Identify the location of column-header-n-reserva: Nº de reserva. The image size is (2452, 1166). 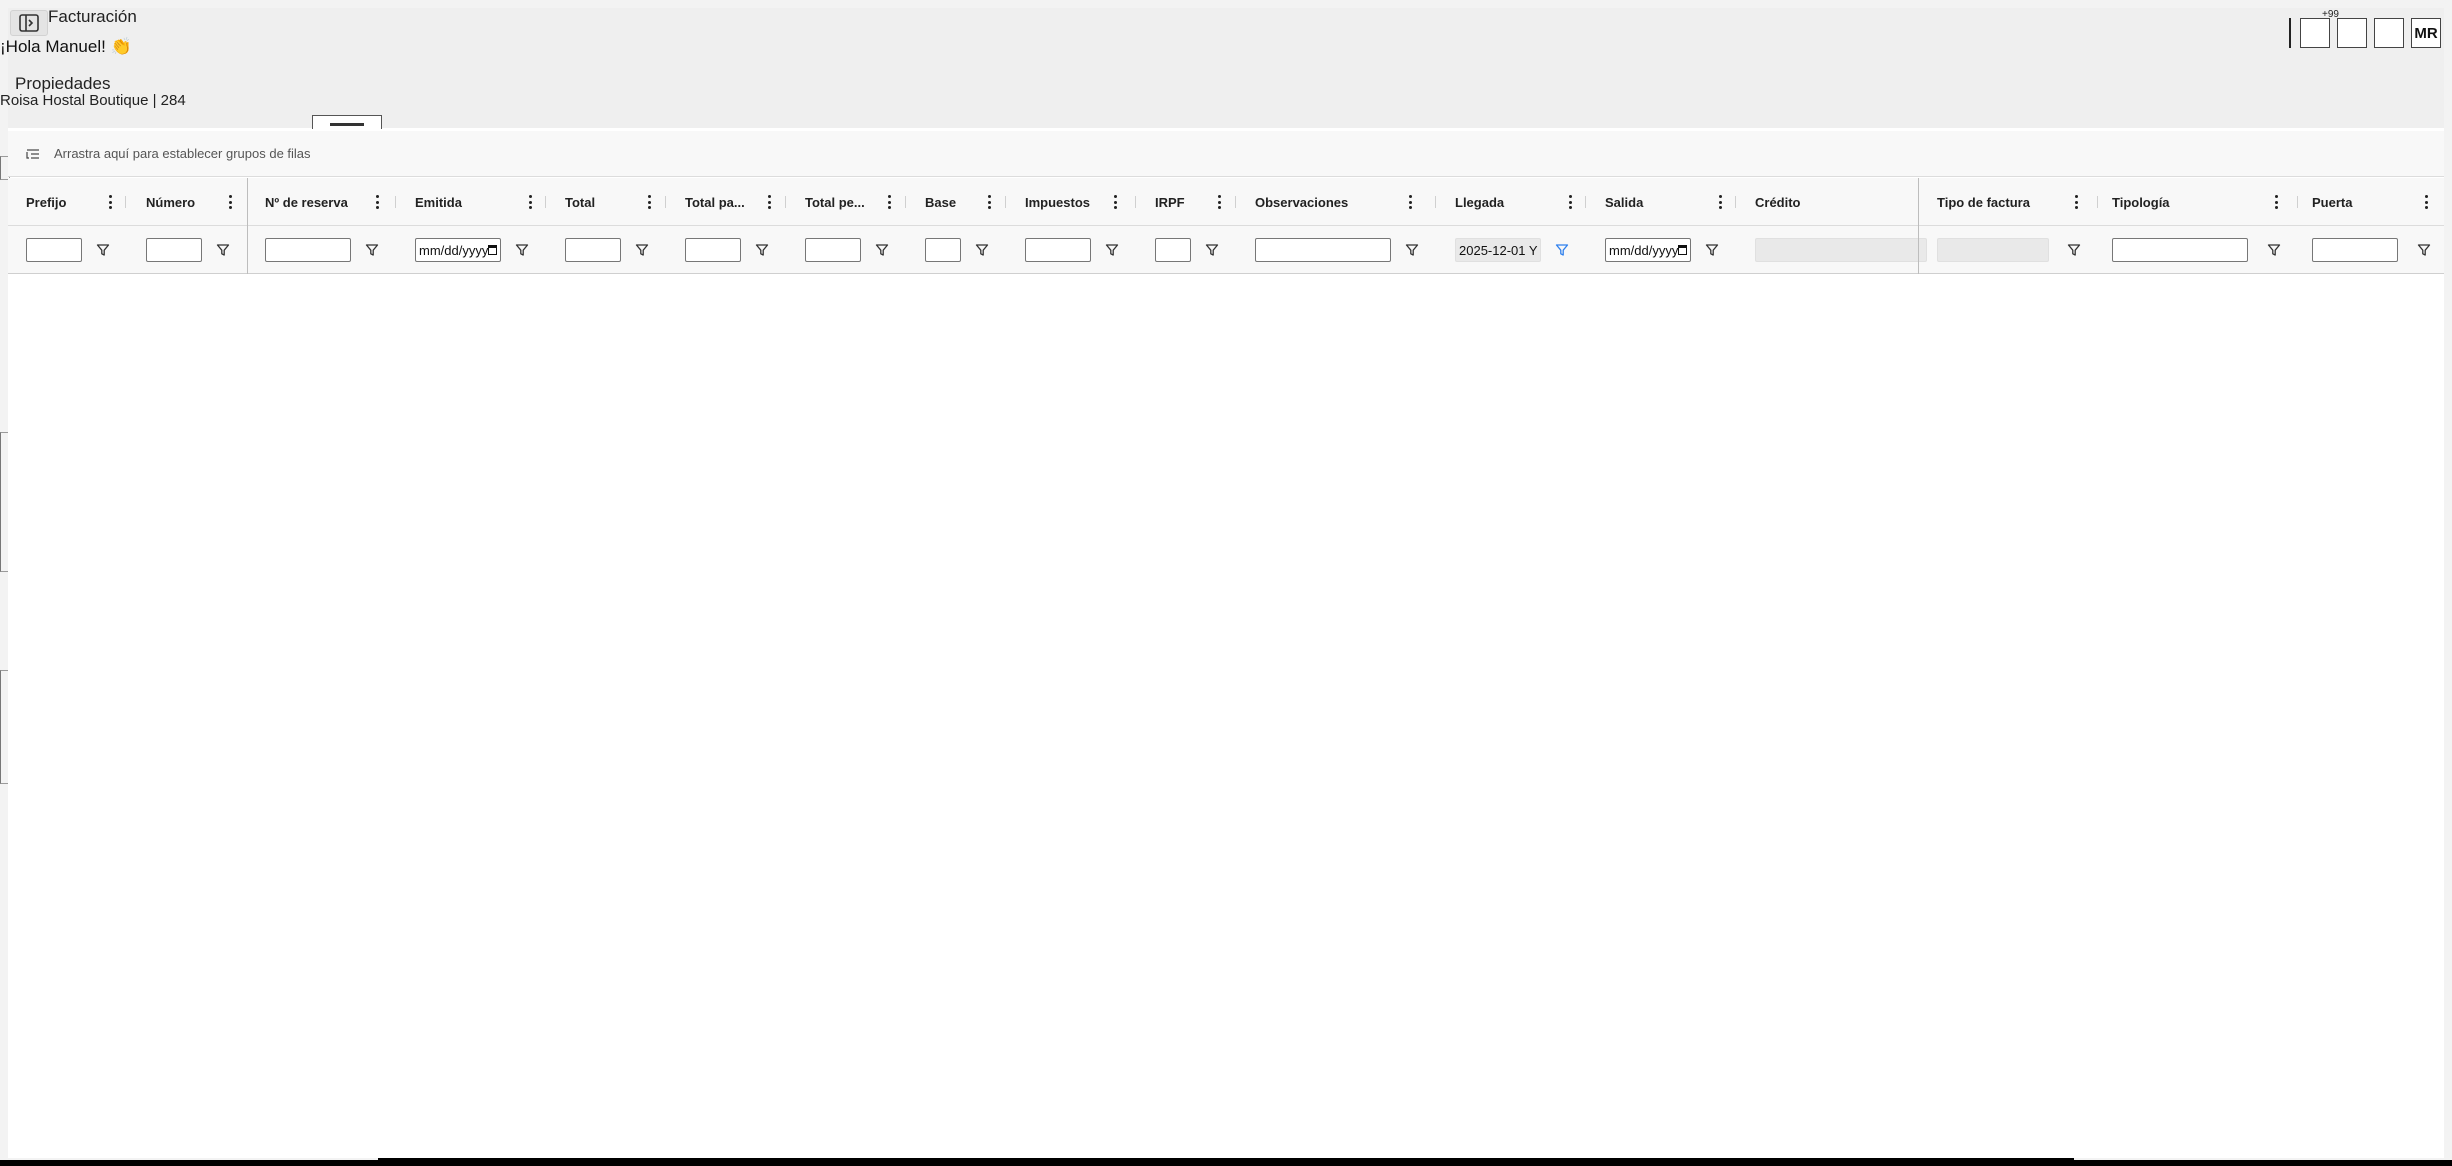
(325, 202).